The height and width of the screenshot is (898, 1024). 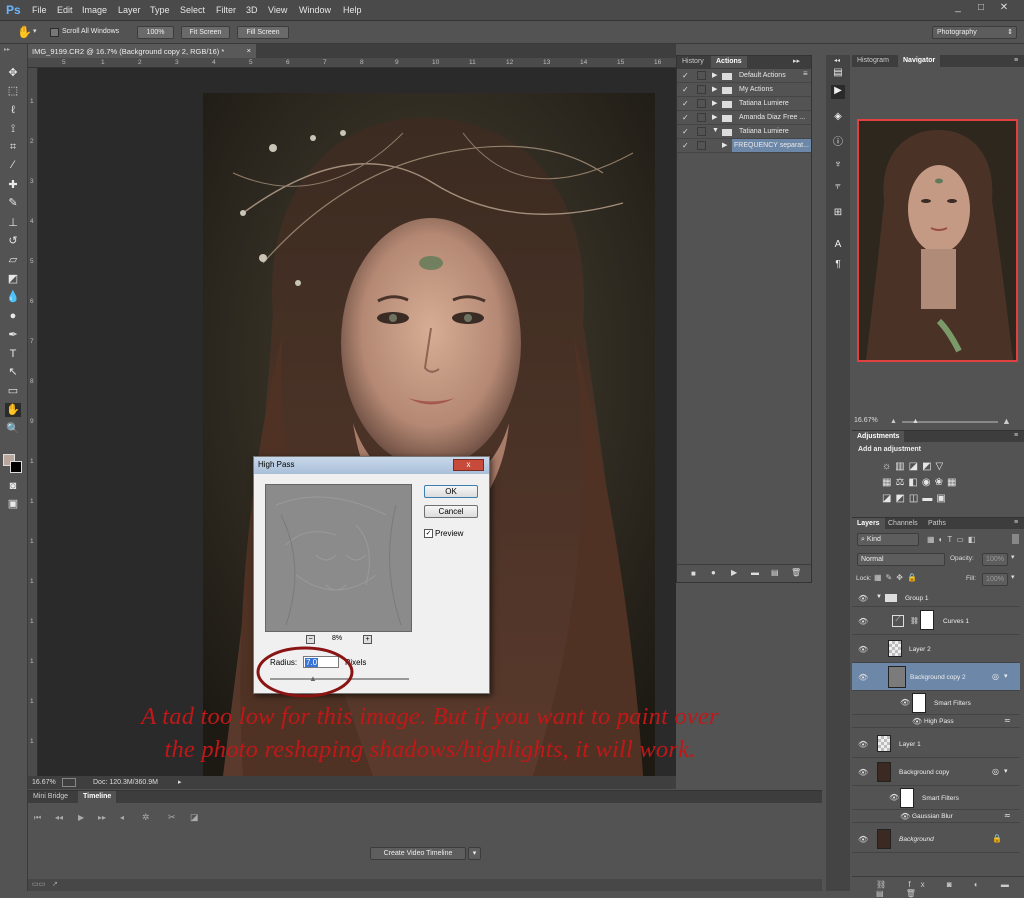 What do you see at coordinates (995, 771) in the screenshot?
I see `smart-filter-icon: ◎` at bounding box center [995, 771].